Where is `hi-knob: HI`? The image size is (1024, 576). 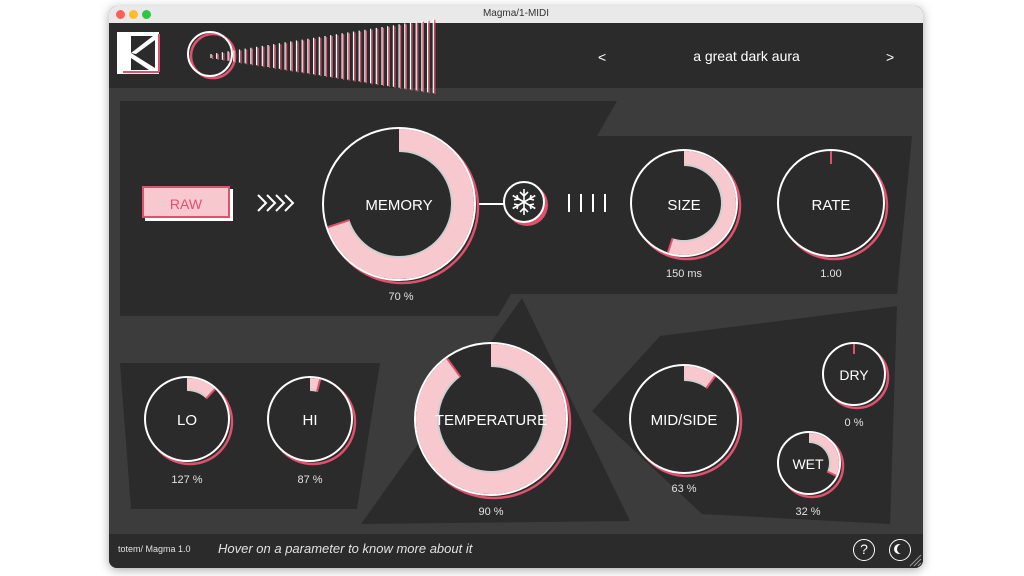 hi-knob: HI is located at coordinates (310, 420).